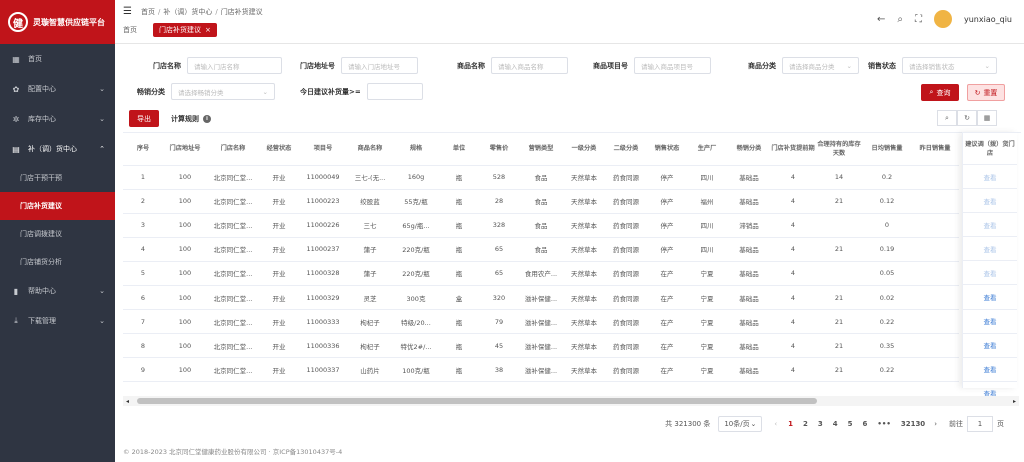  Describe the element at coordinates (57, 206) in the screenshot. I see `sidebar-subitem-replenish-advice: 门店补货建议` at that location.